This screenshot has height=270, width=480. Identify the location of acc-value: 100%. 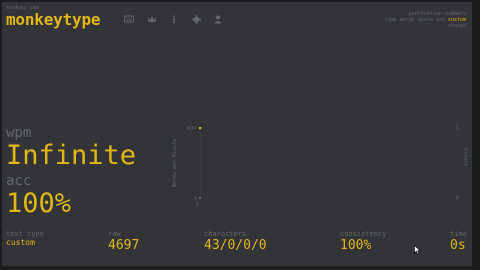
(39, 203).